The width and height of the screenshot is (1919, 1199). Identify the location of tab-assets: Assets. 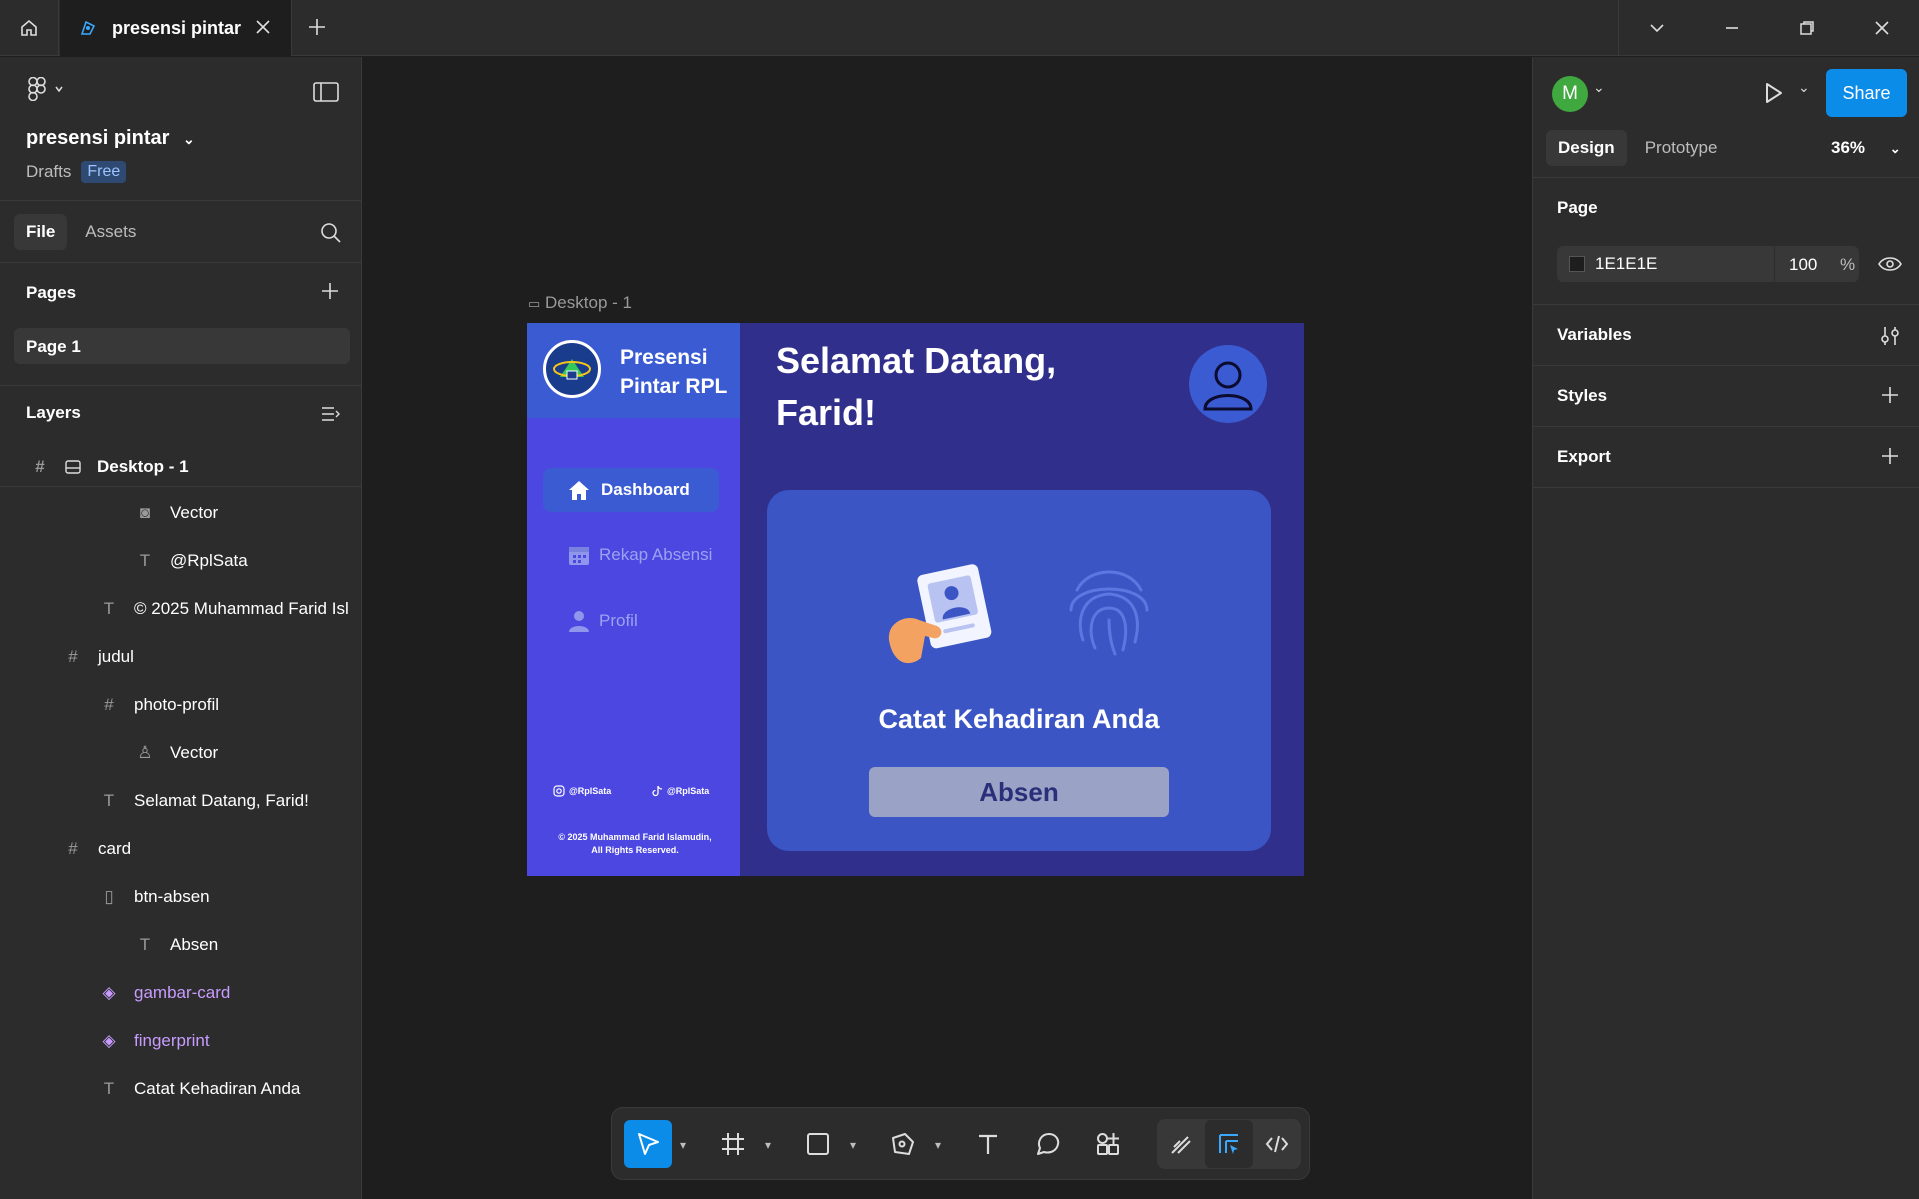
(110, 232).